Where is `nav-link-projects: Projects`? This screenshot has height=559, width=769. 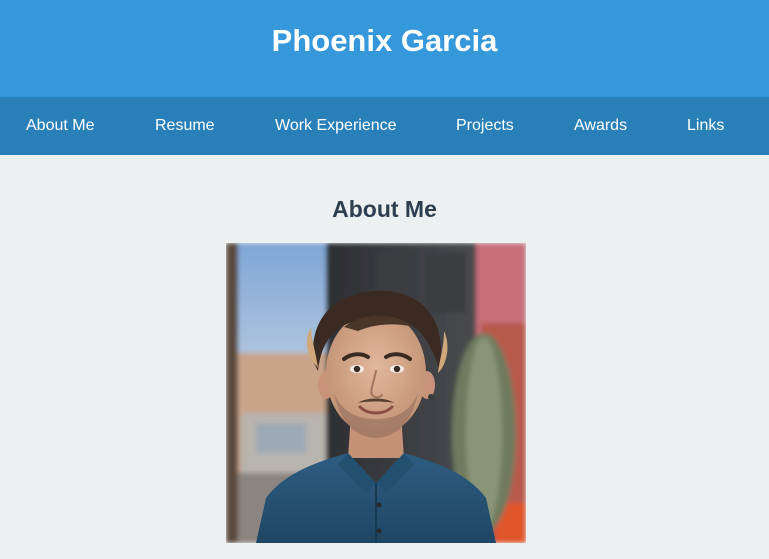
nav-link-projects: Projects is located at coordinates (485, 126).